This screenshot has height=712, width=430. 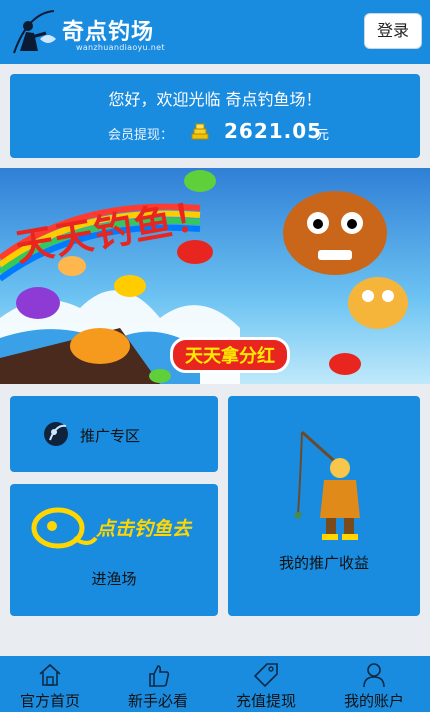 I want to click on fishing-cta: 点击钓鱼去, so click(x=144, y=529).